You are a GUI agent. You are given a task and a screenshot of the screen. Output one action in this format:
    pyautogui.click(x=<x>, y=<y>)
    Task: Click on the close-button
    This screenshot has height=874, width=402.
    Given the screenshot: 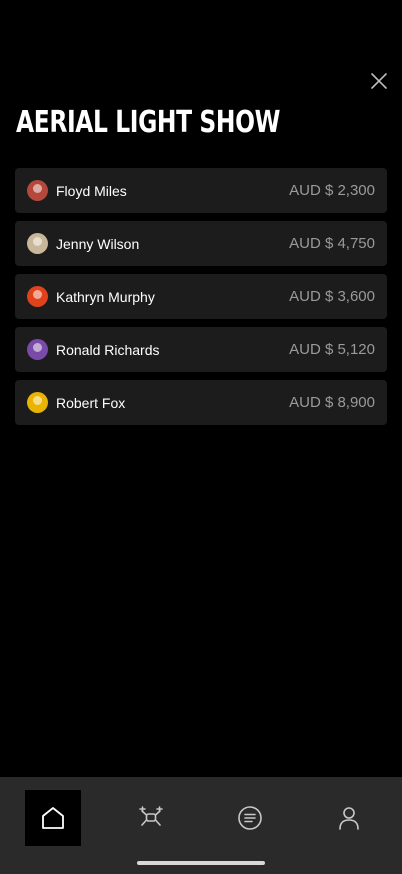 What is the action you would take?
    pyautogui.click(x=379, y=81)
    